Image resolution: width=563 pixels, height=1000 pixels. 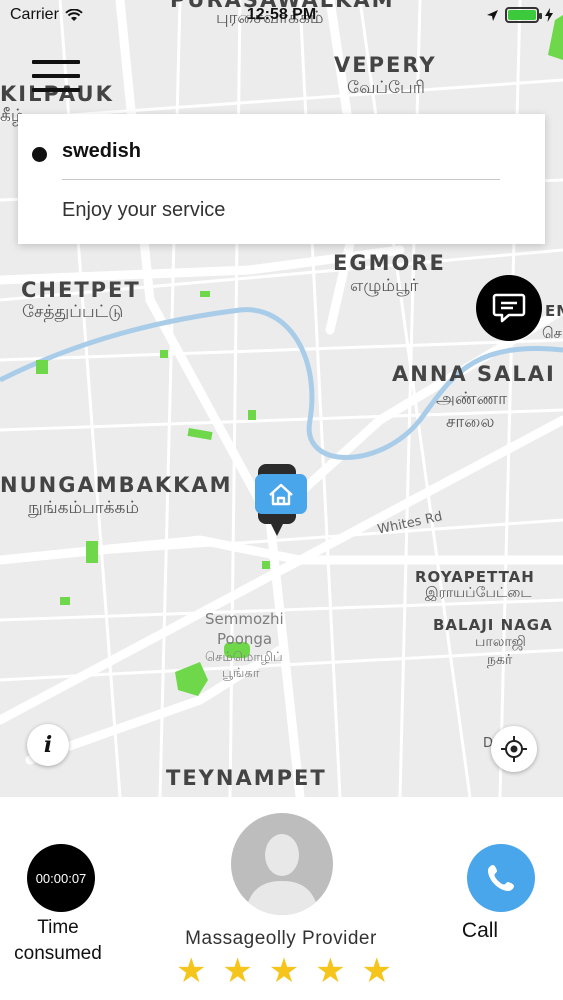 I want to click on map-label-balaji-nagar: BALAJI NAGA, so click(x=493, y=625).